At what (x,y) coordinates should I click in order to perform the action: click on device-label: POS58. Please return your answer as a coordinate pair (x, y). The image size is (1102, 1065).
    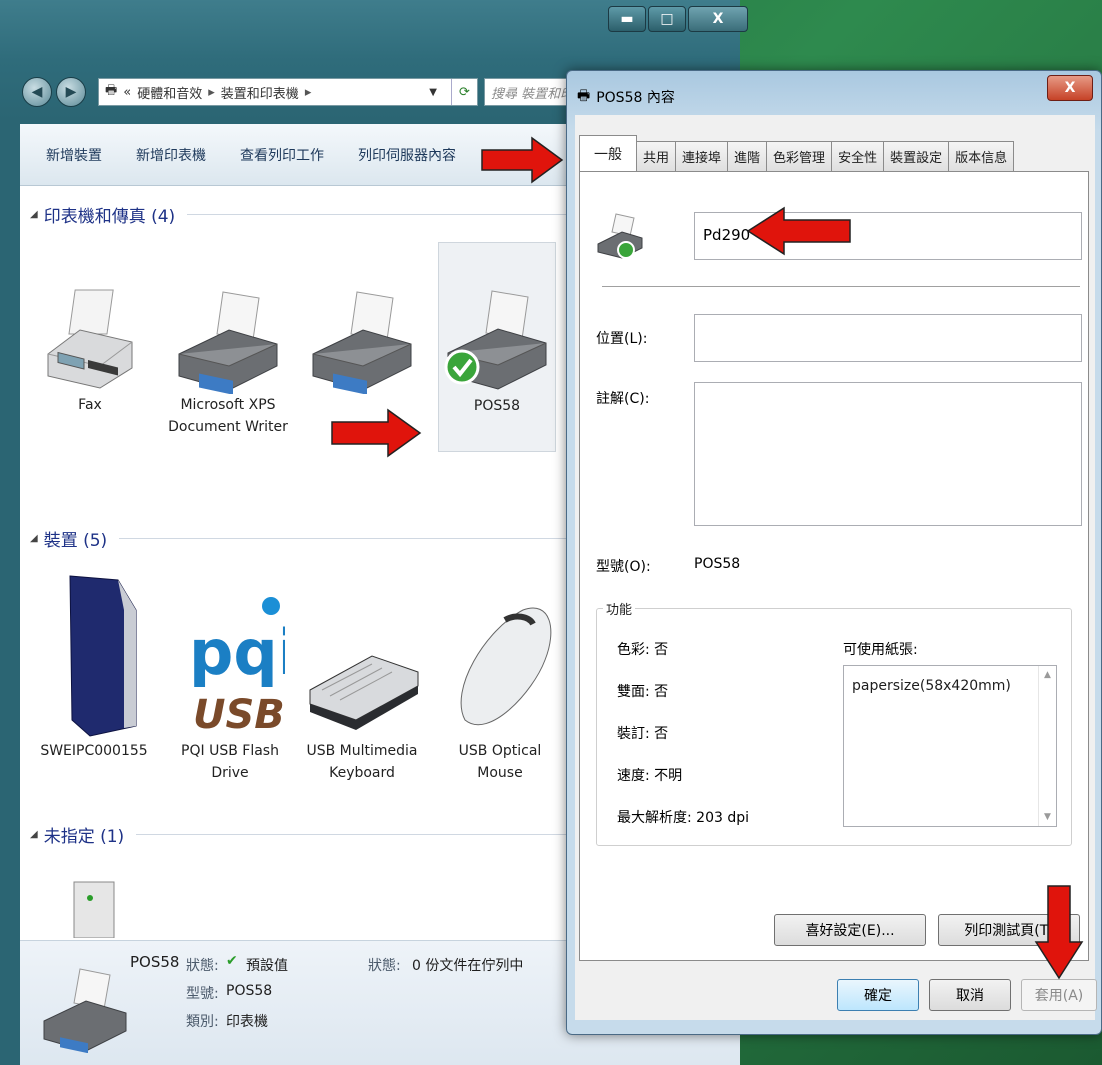
    Looking at the image, I should click on (497, 406).